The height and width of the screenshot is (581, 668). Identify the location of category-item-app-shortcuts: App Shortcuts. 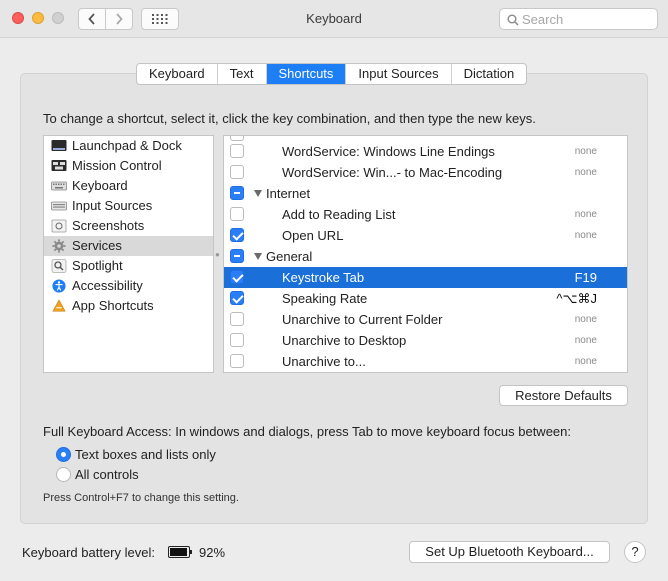
(128, 306).